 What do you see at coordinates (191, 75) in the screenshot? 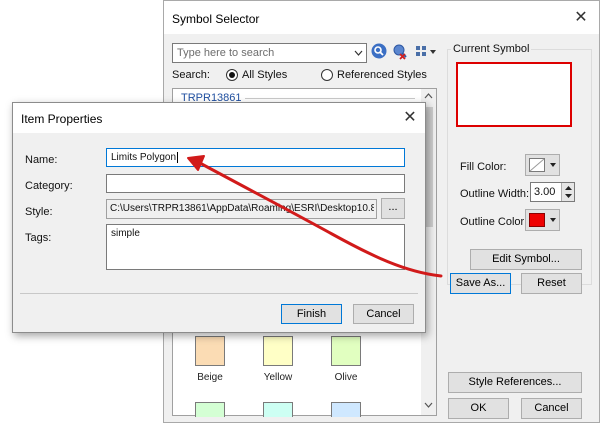
I see `search-scope-label: Search:` at bounding box center [191, 75].